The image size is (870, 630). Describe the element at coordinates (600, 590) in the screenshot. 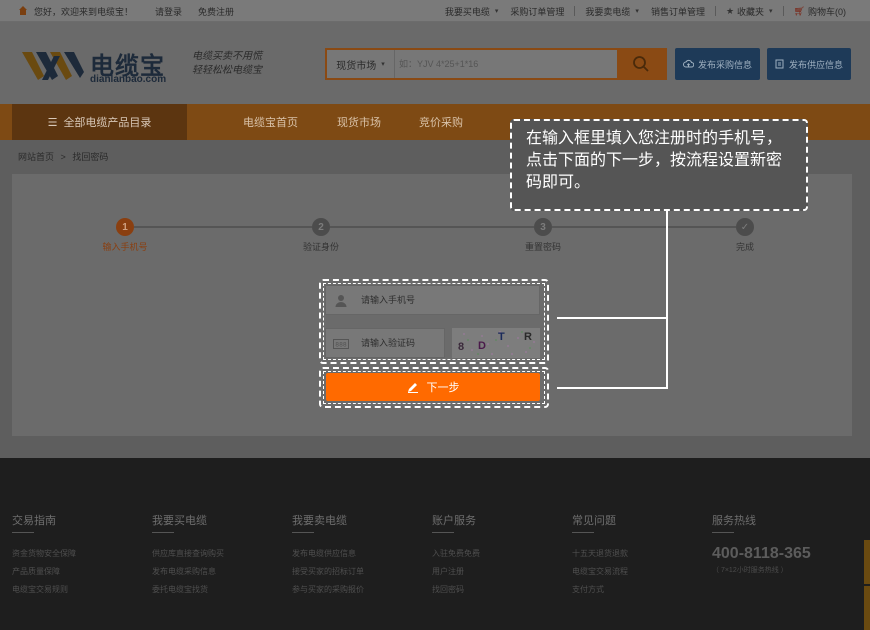

I see `footer-link: 支付方式` at that location.